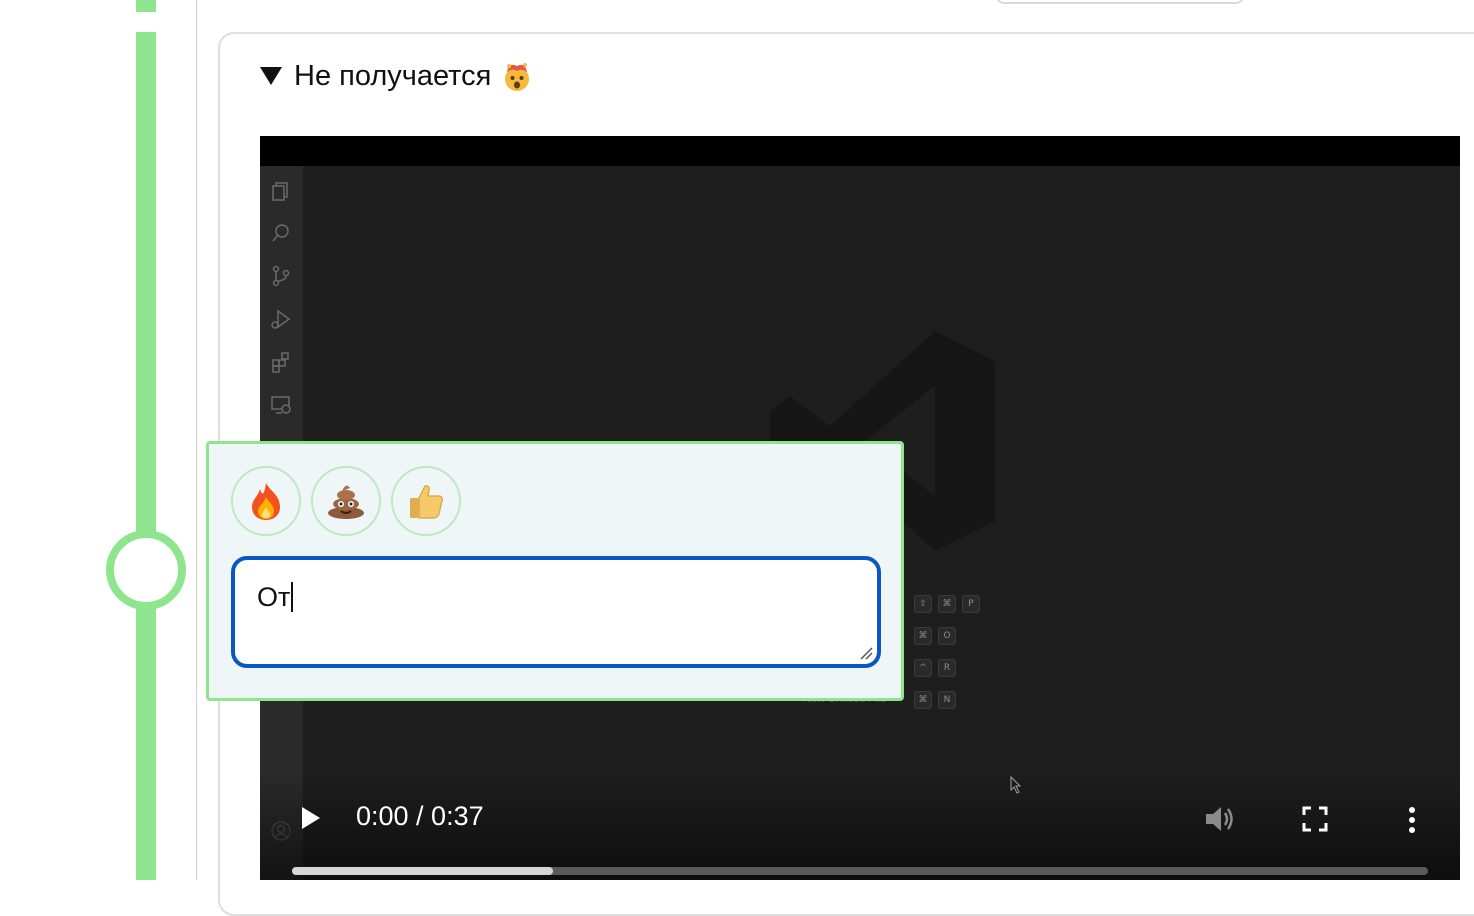  Describe the element at coordinates (923, 604) in the screenshot. I see `key: ⇧` at that location.